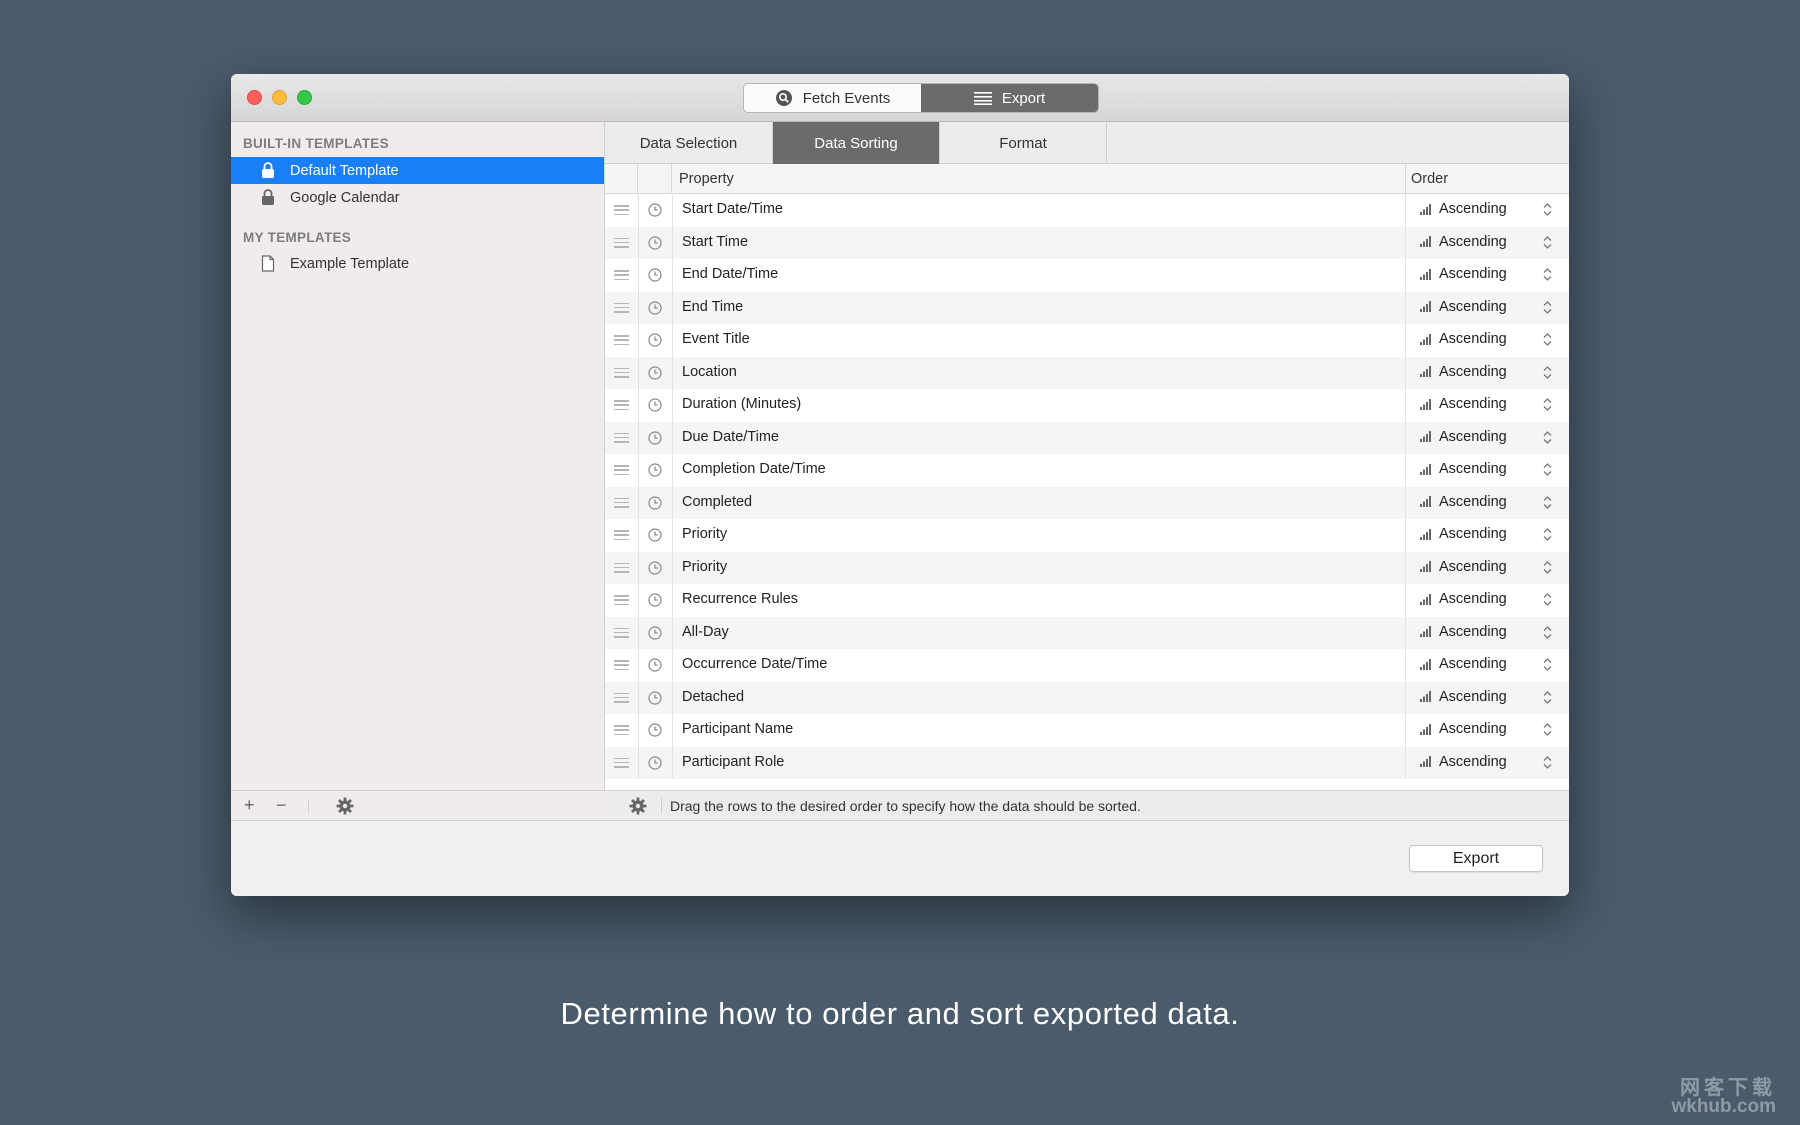 This screenshot has width=1800, height=1125. Describe the element at coordinates (249, 805) in the screenshot. I see `add-template-button: +` at that location.